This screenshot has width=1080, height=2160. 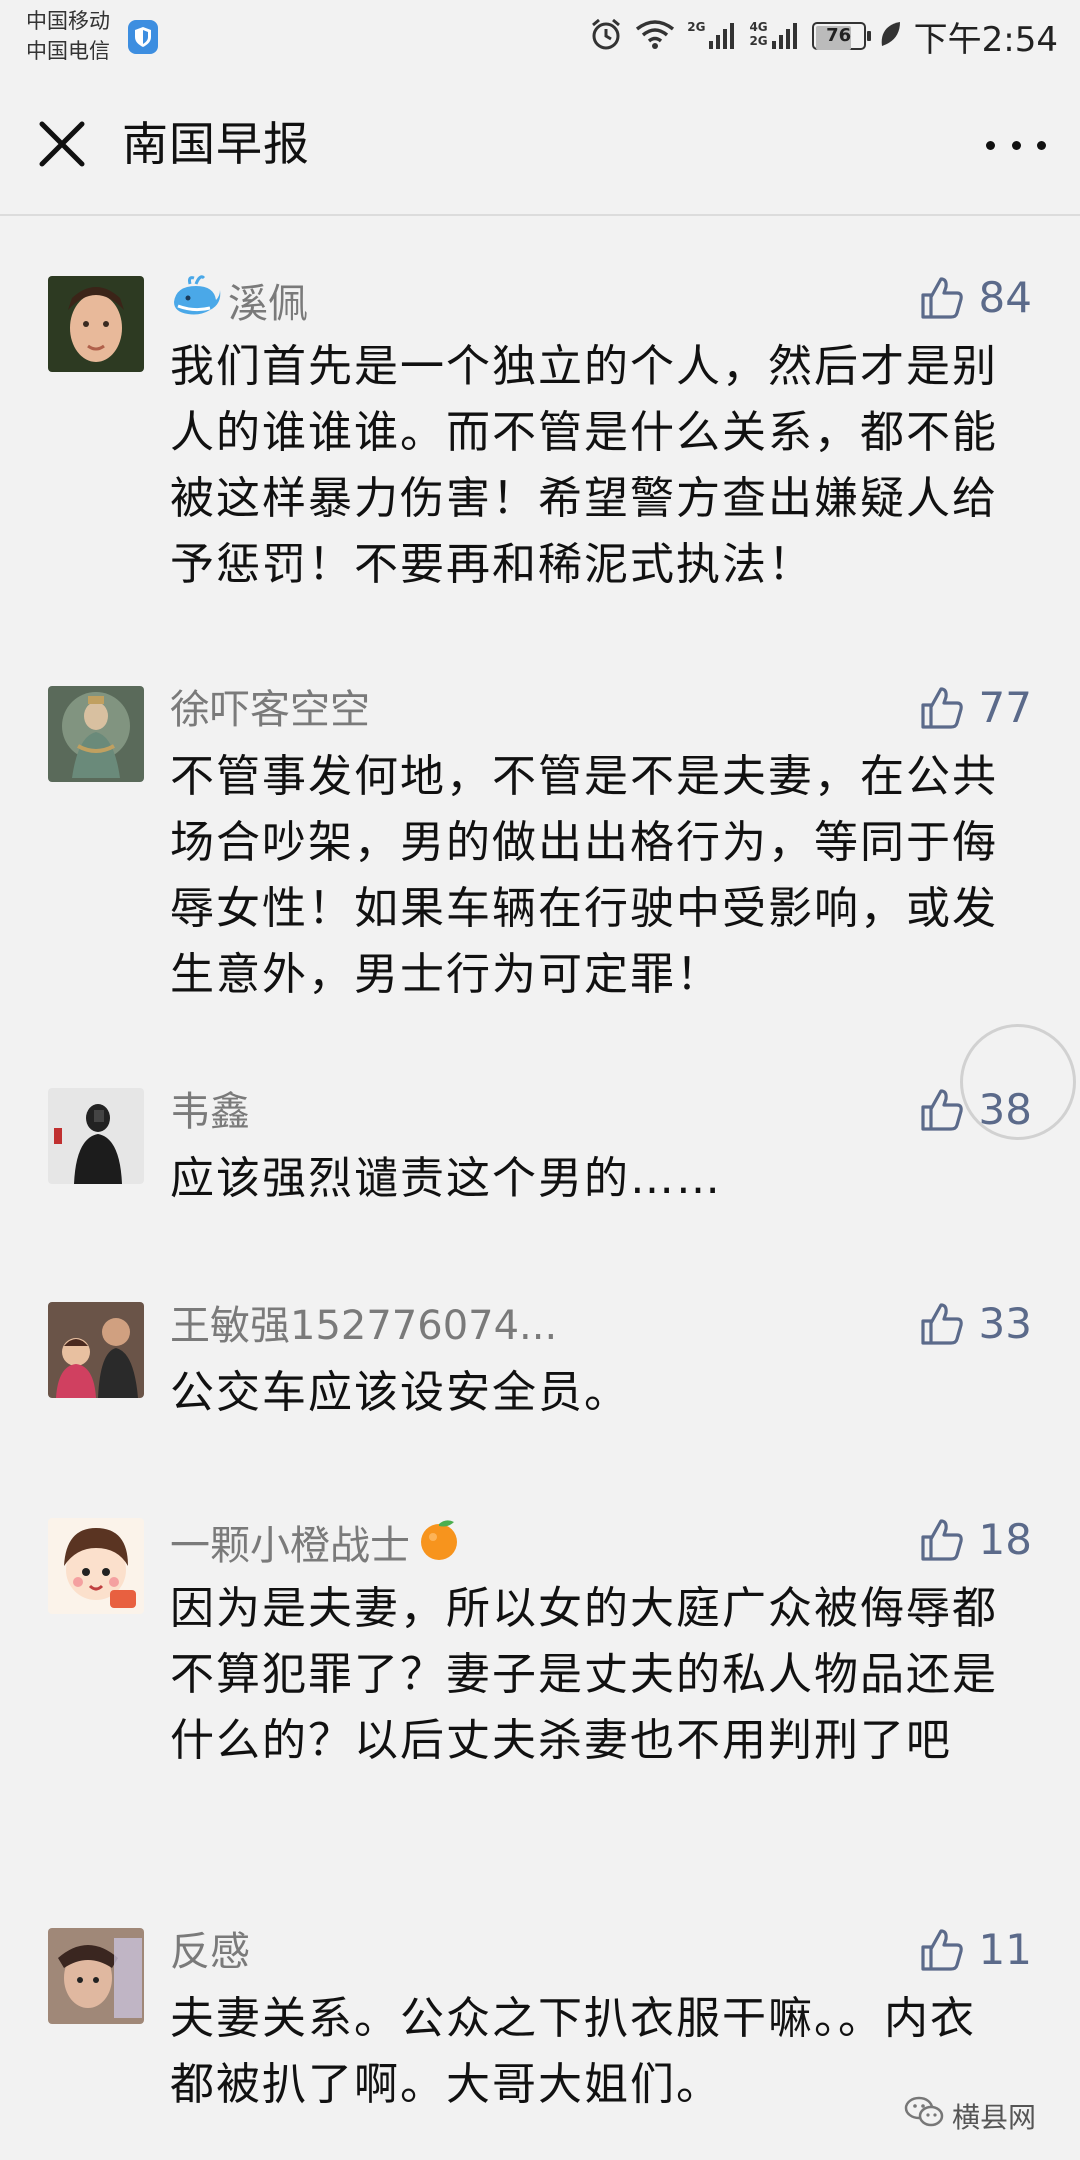 I want to click on commenter-name-text: 一颗小橙战士, so click(x=290, y=1545).